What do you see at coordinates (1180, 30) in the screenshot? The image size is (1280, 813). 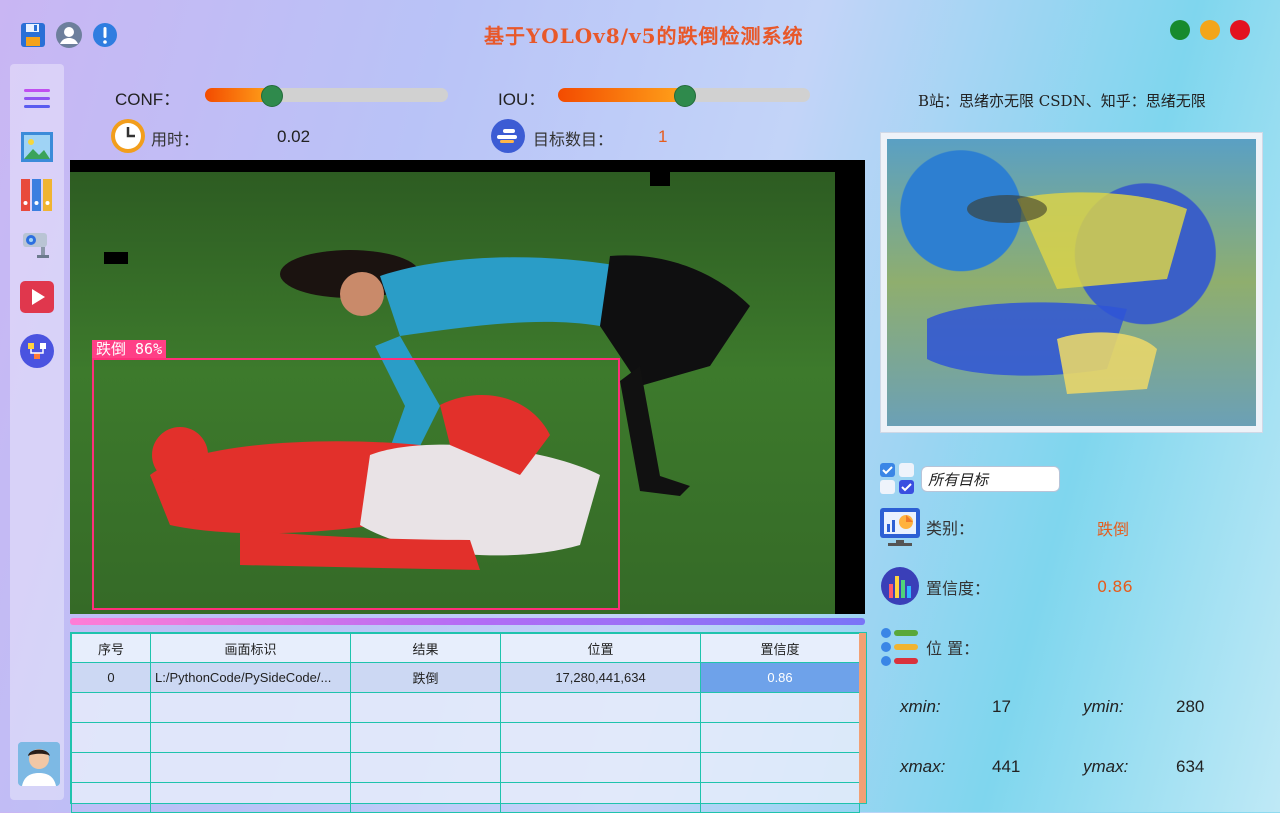 I see `maximize-button` at bounding box center [1180, 30].